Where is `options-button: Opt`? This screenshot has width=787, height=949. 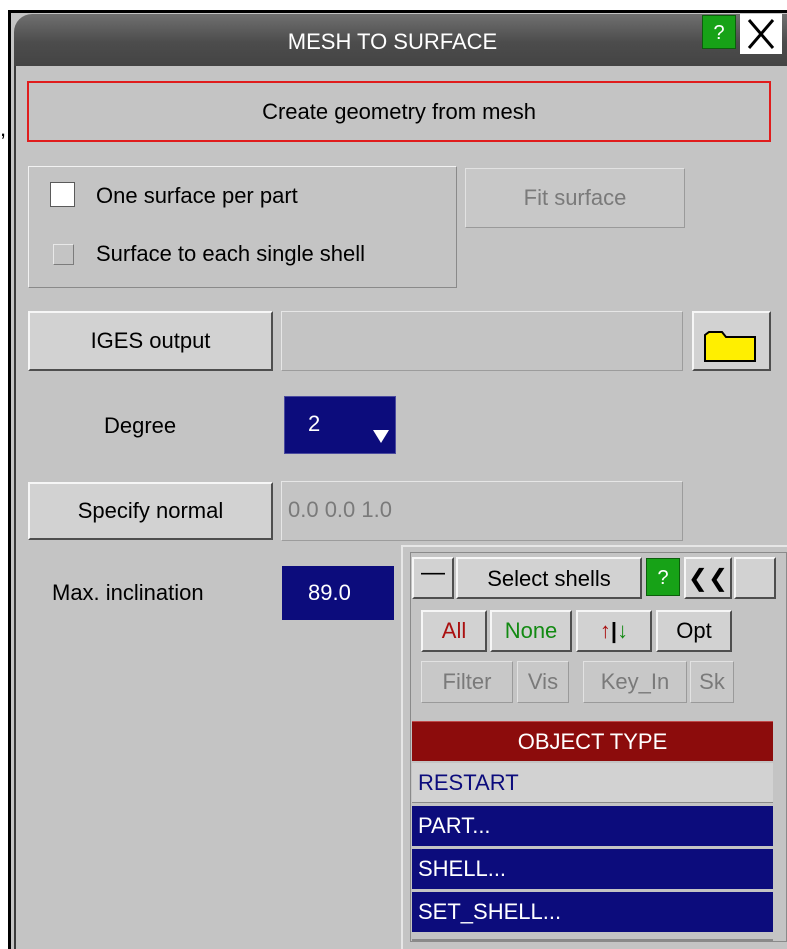 options-button: Opt is located at coordinates (694, 631).